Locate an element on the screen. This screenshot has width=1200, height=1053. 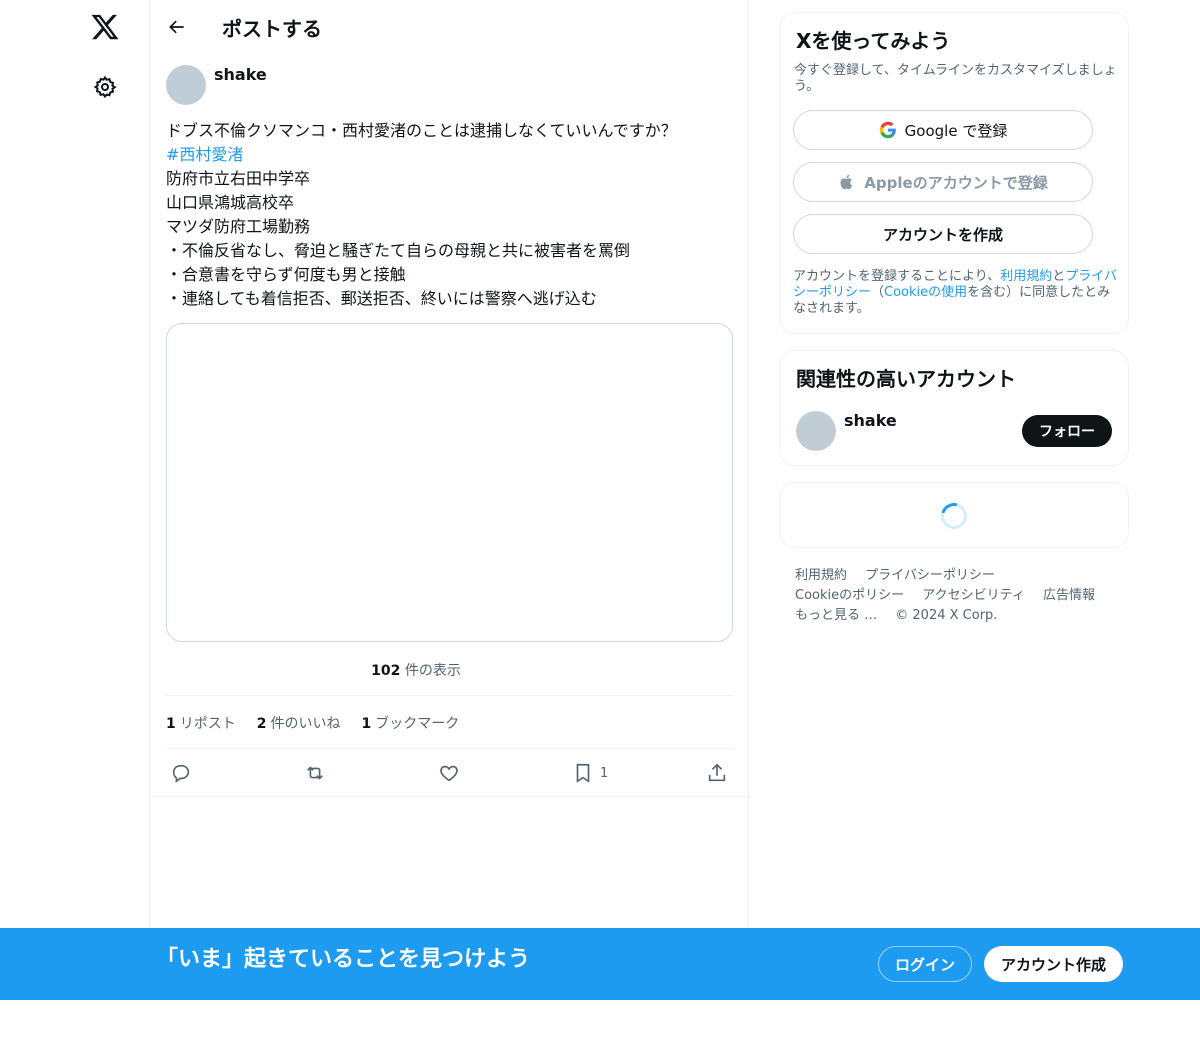
bookmark-button: 1 is located at coordinates (590, 773).